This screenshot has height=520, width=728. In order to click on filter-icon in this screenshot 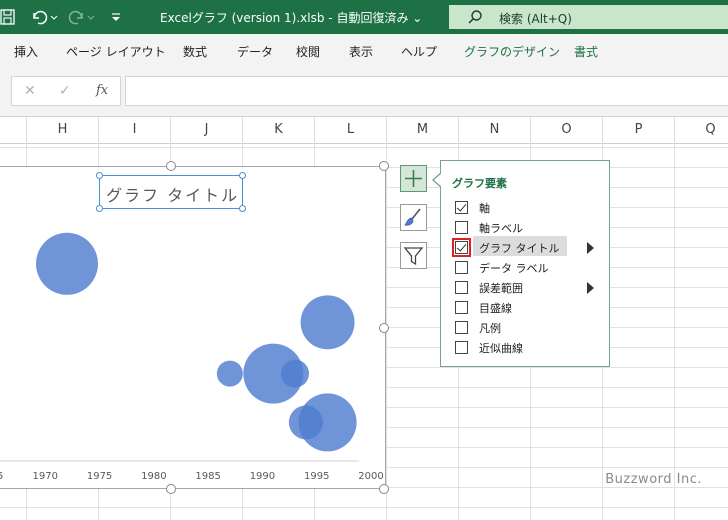, I will do `click(413, 256)`.